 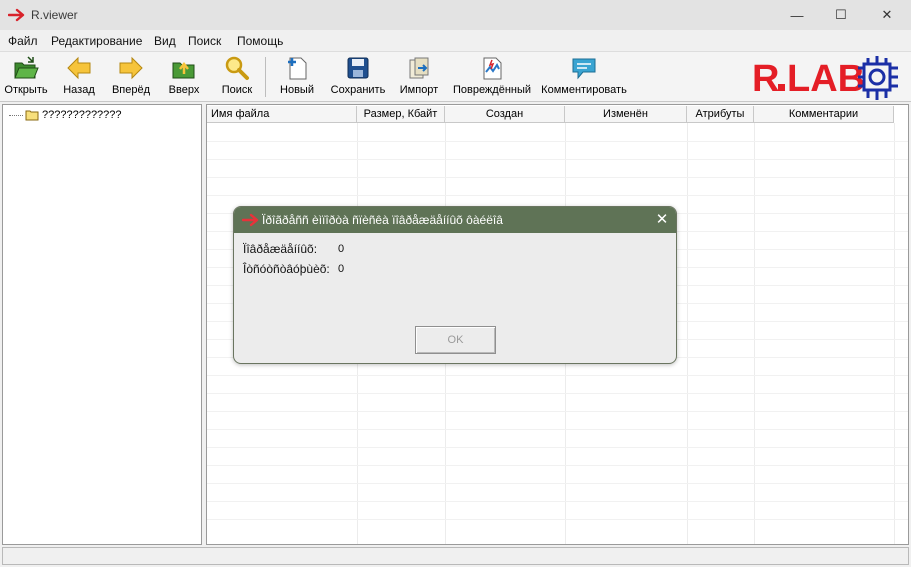 I want to click on open-button: Открыть, so click(x=26, y=77).